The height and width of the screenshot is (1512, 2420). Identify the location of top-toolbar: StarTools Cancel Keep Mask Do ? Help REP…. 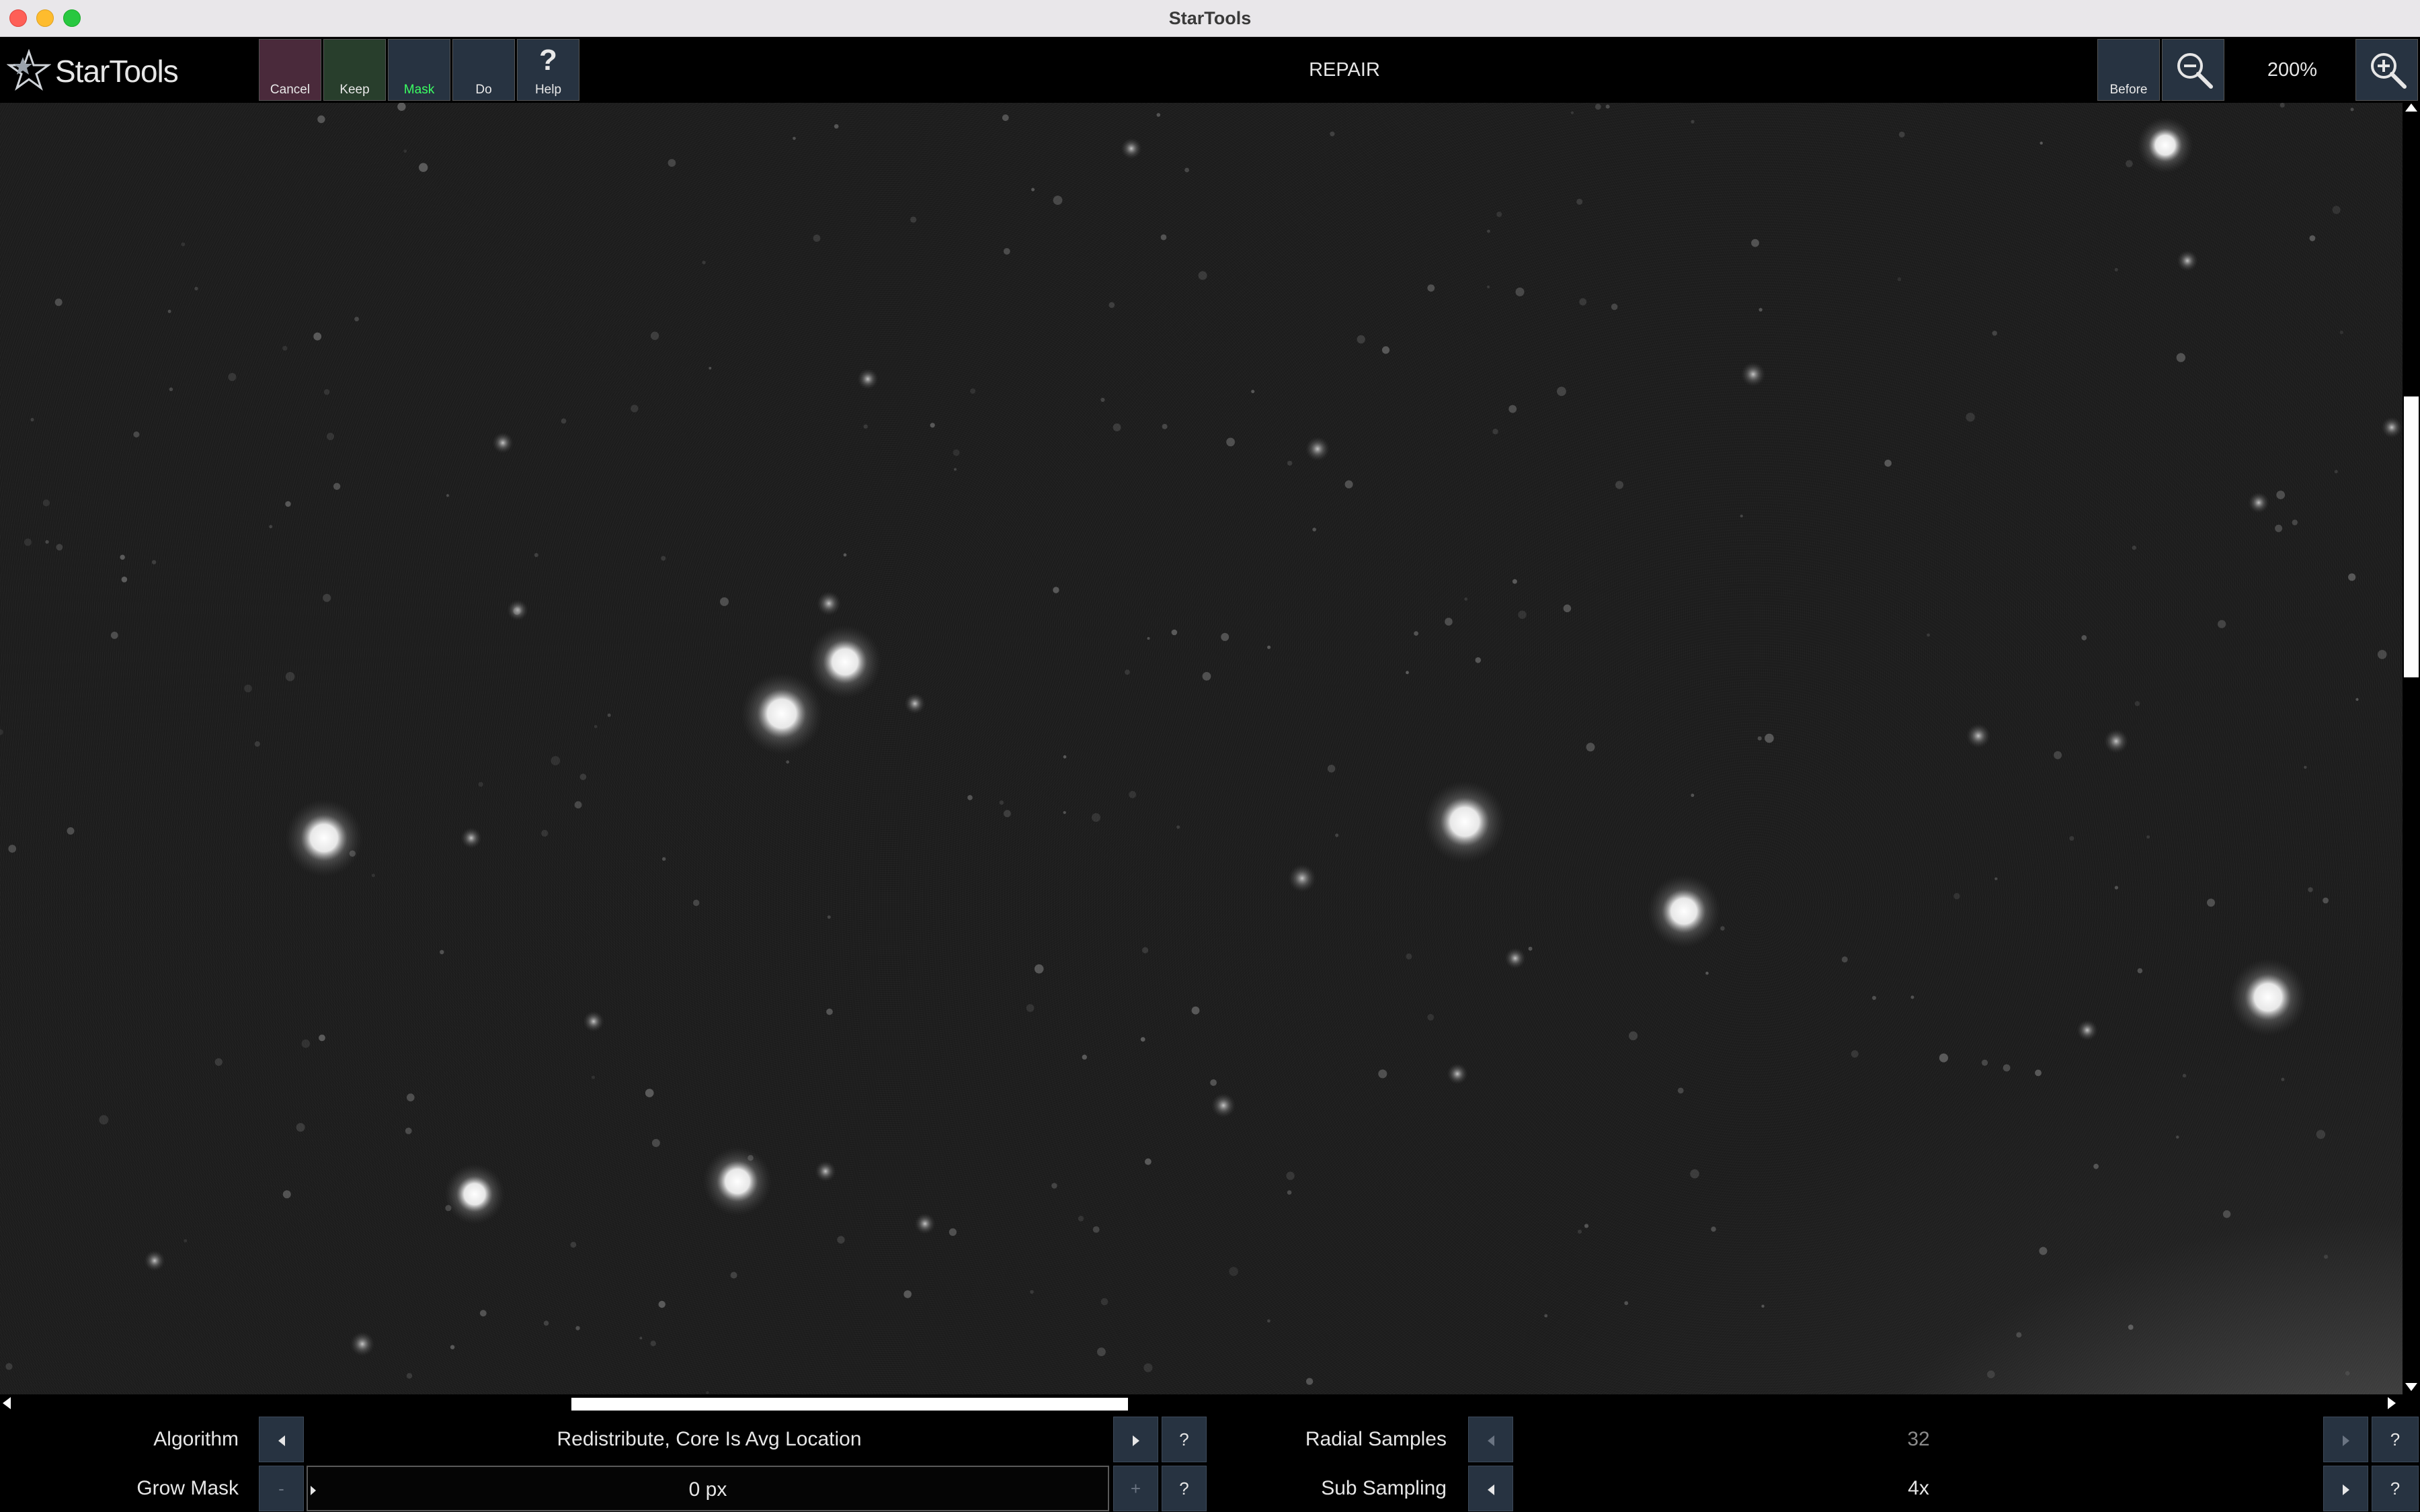
(1210, 70).